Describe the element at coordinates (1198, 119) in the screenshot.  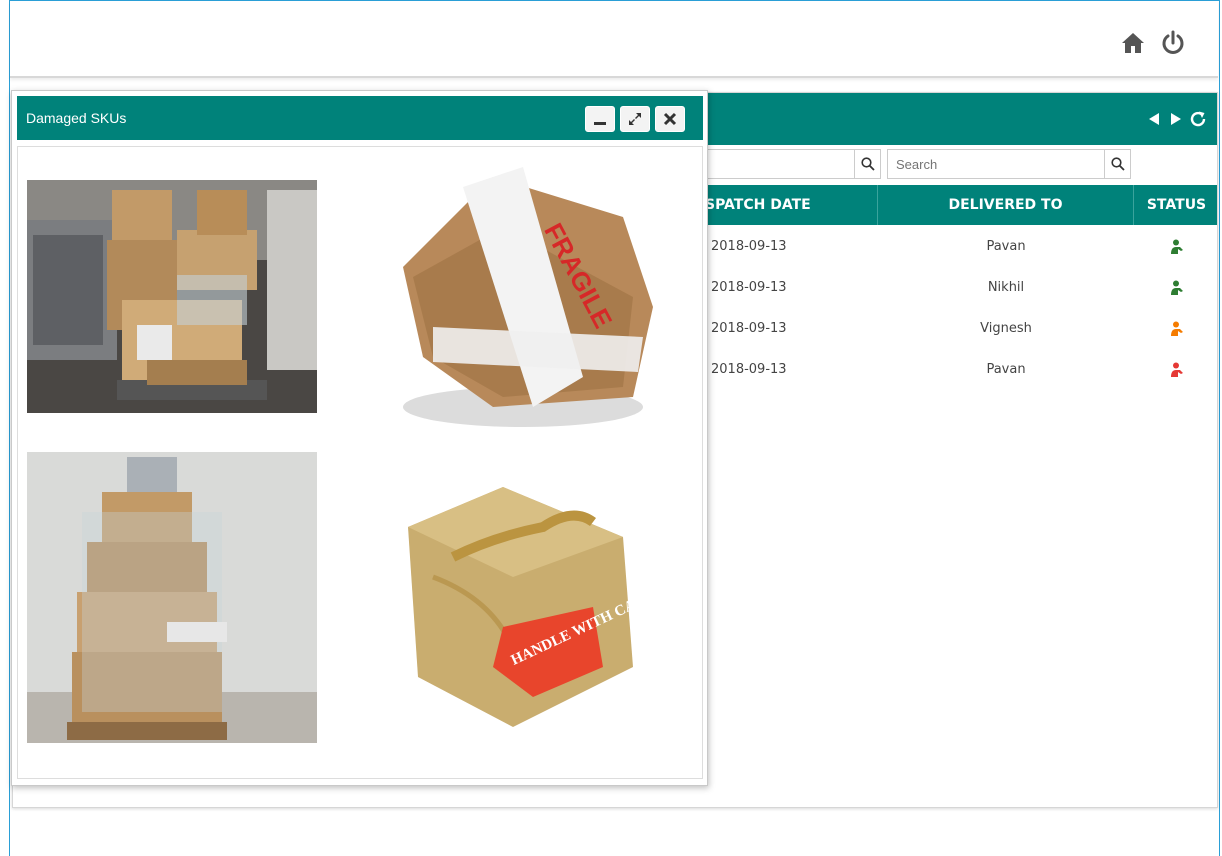
I see `refresh-icon` at that location.